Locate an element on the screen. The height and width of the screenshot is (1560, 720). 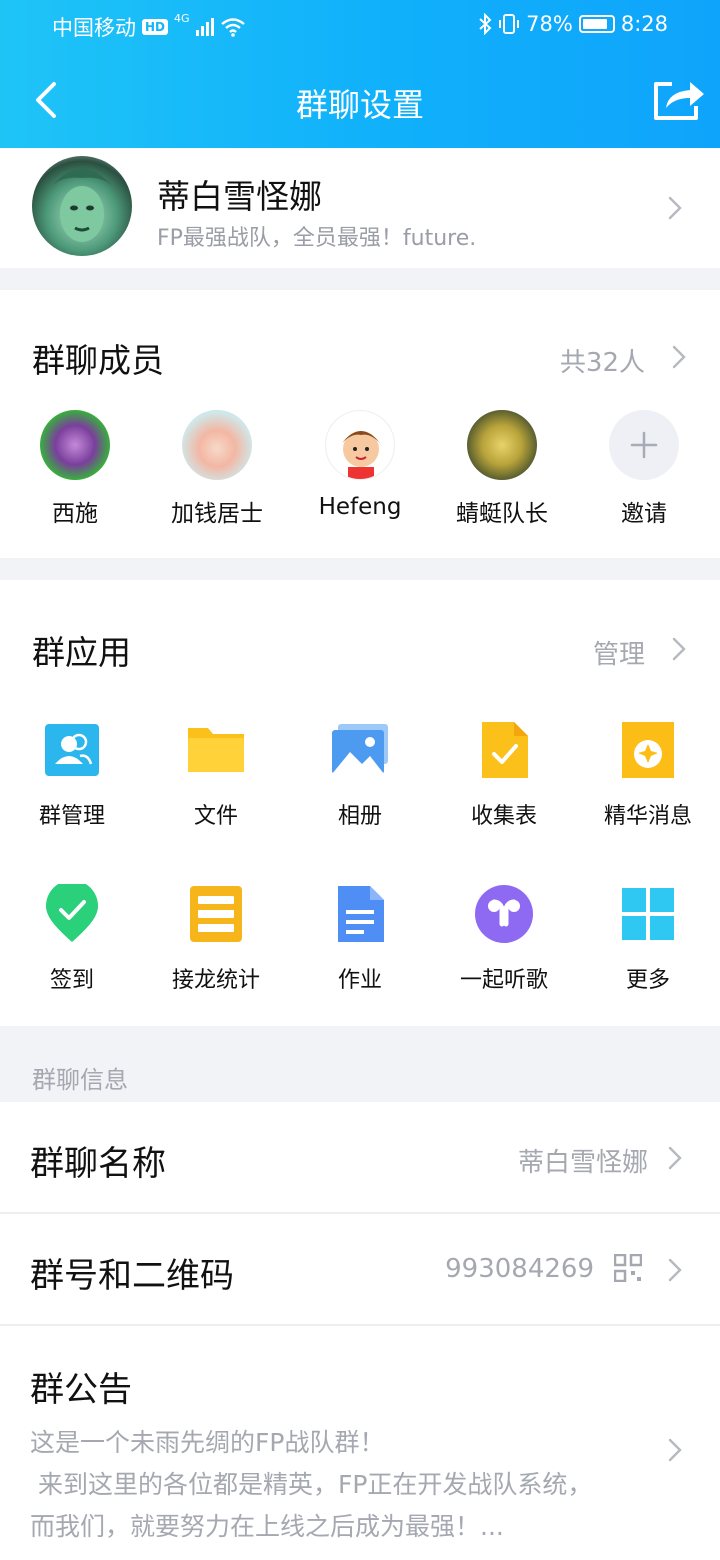
photo-album-icon is located at coordinates (360, 749).